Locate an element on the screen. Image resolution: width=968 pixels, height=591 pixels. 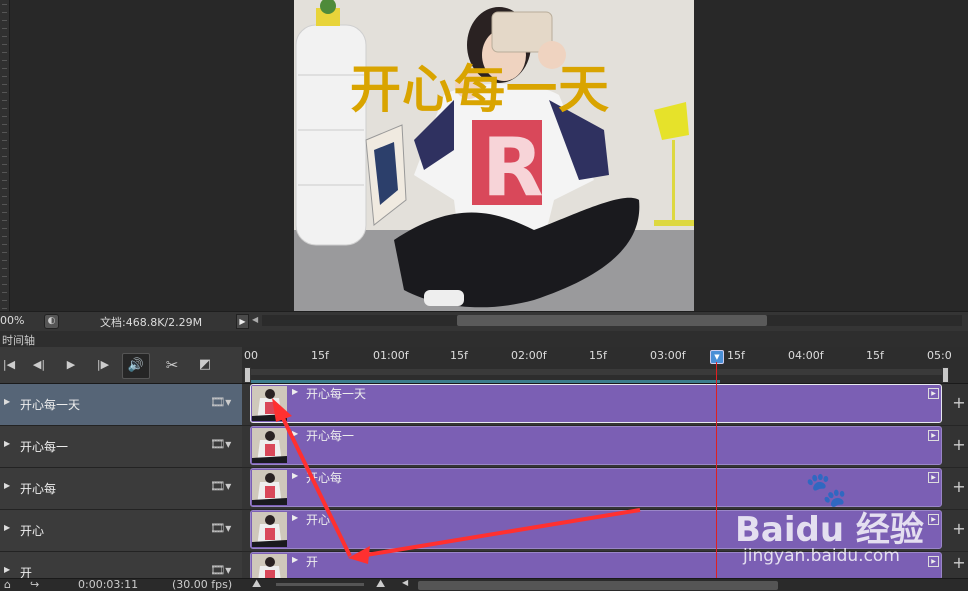
transition-icon: ◩ is located at coordinates (205, 365).